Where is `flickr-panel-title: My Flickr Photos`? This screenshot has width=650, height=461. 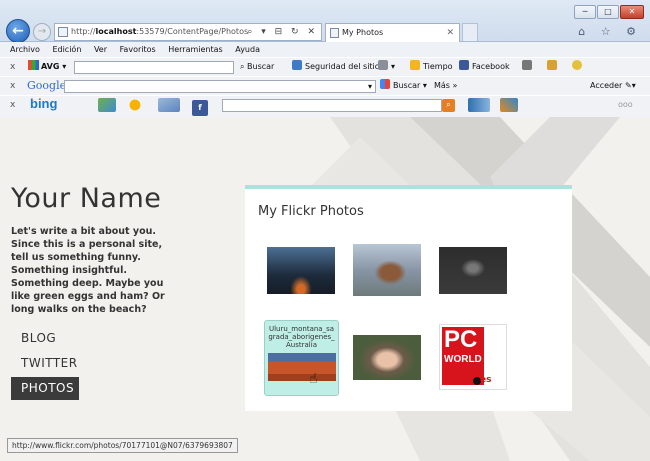 flickr-panel-title: My Flickr Photos is located at coordinates (311, 211).